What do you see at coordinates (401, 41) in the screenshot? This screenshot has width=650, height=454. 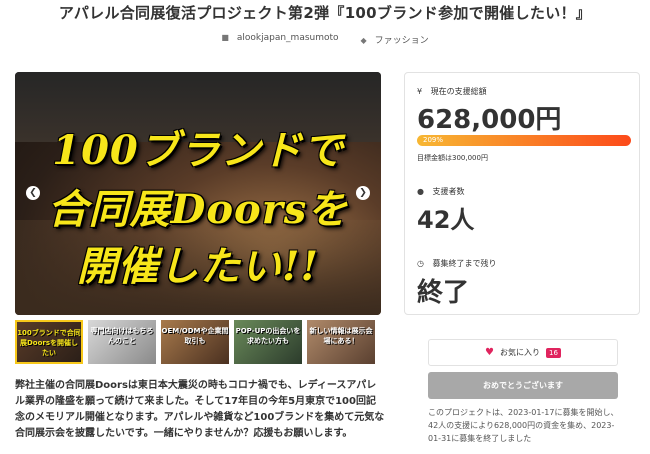 I see `category-name: ファッション` at bounding box center [401, 41].